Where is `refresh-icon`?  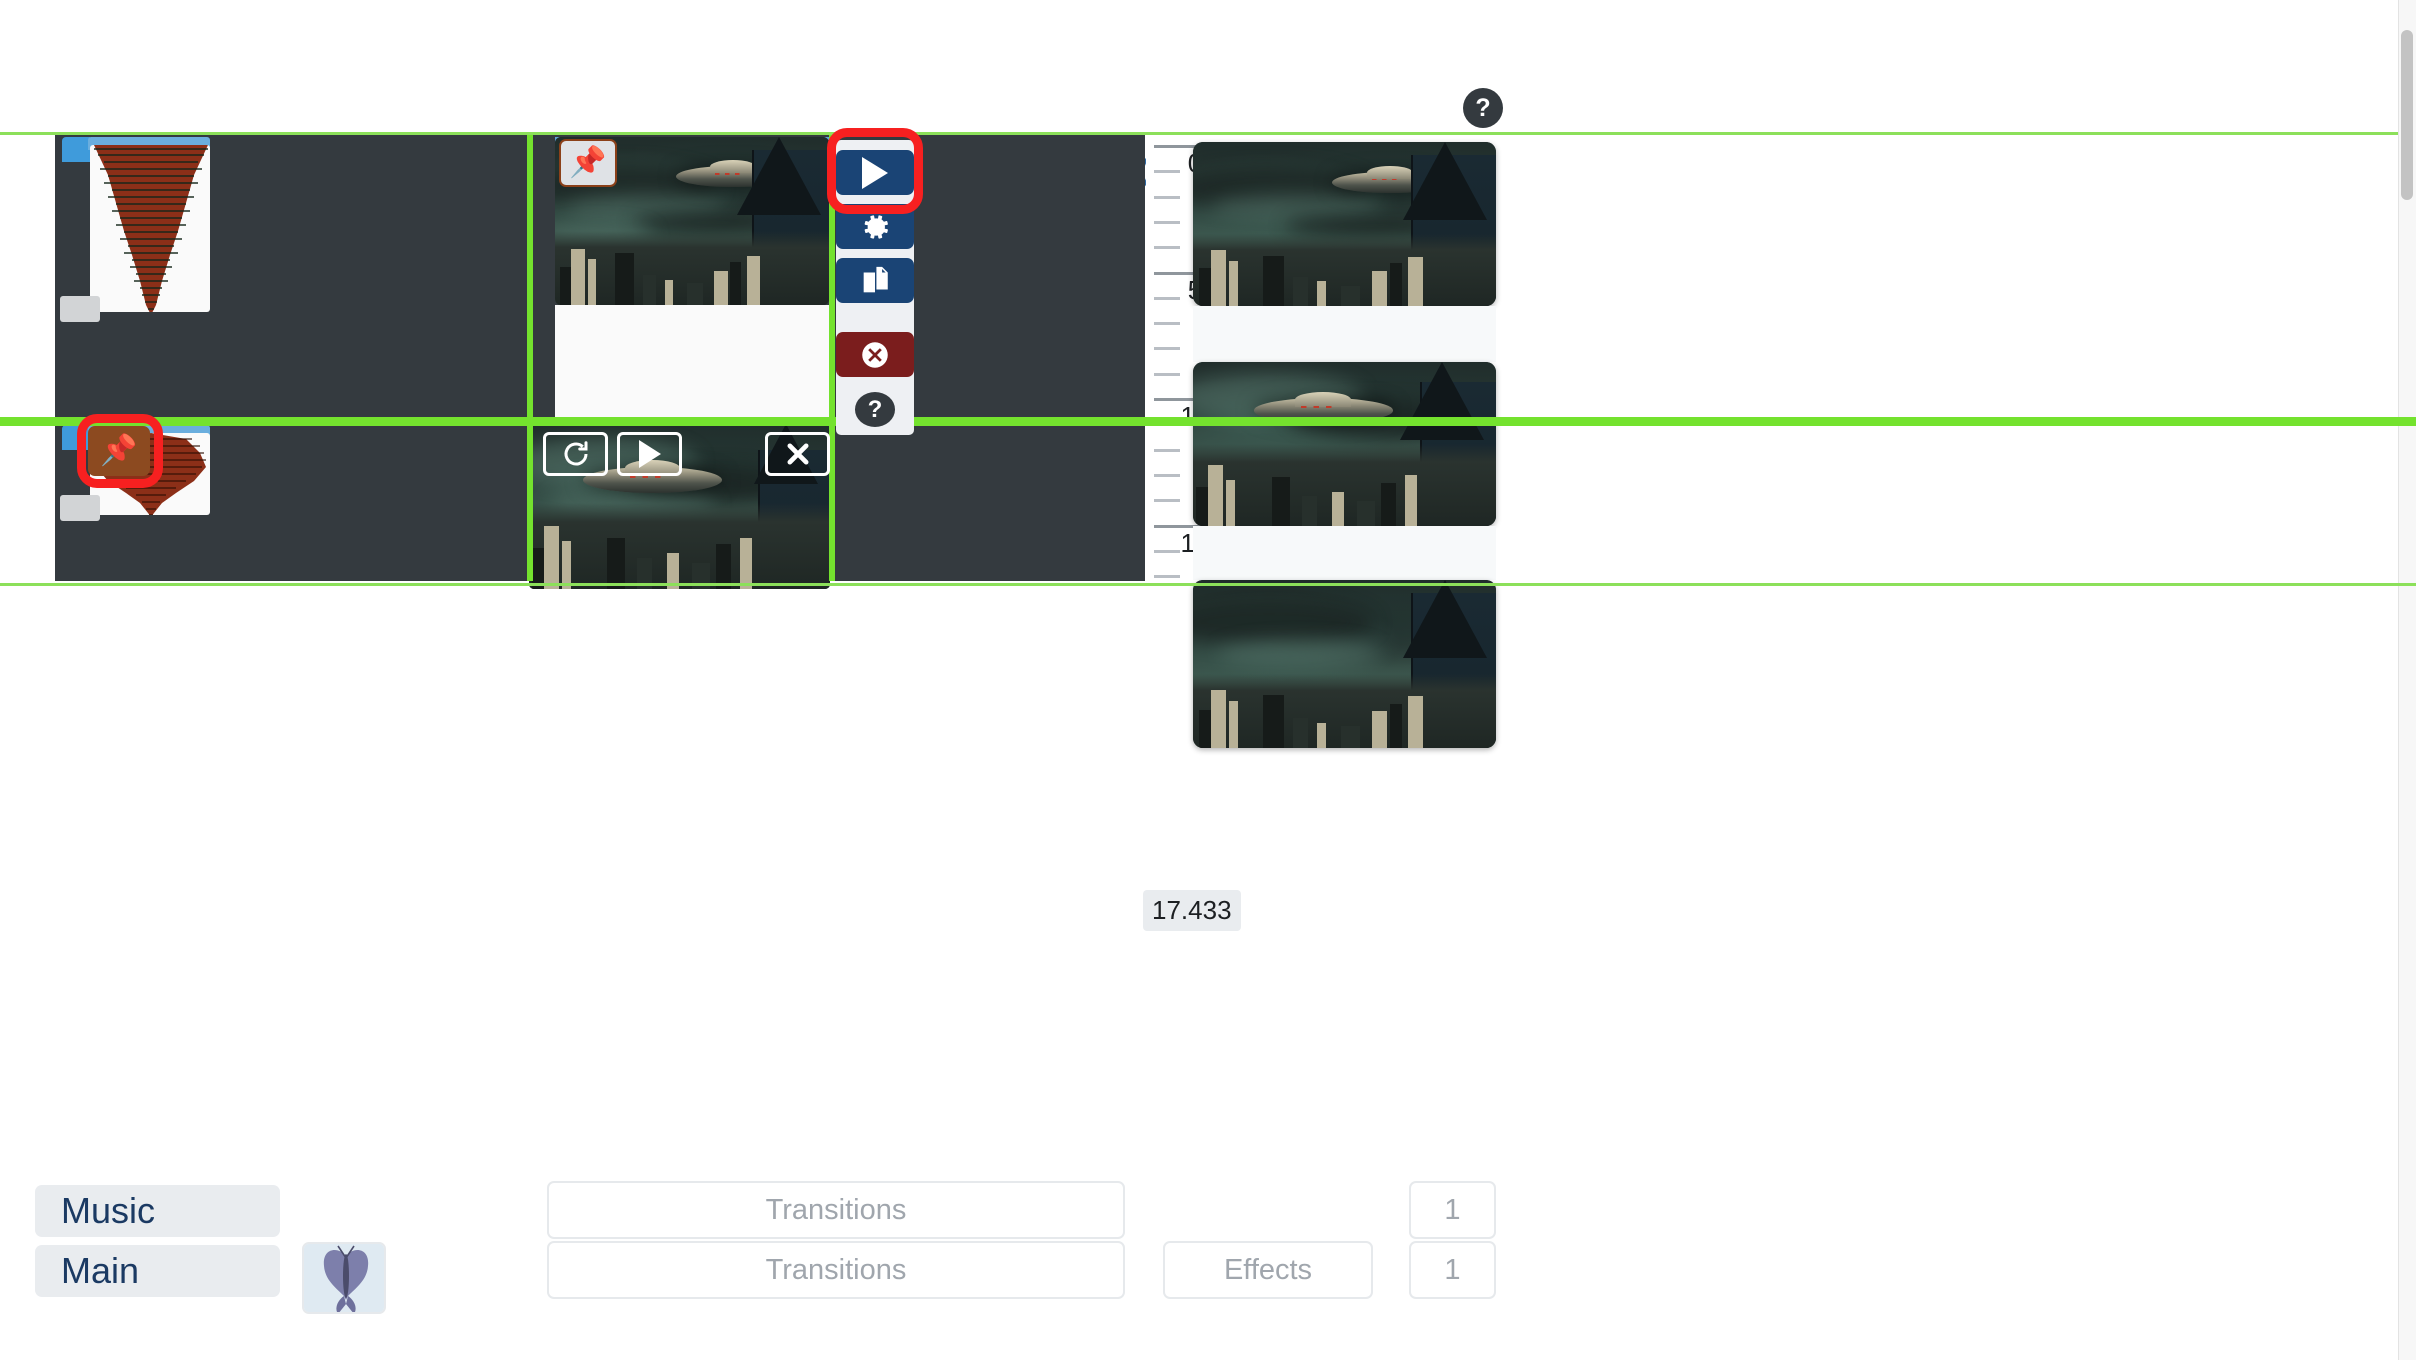
refresh-icon is located at coordinates (575, 453).